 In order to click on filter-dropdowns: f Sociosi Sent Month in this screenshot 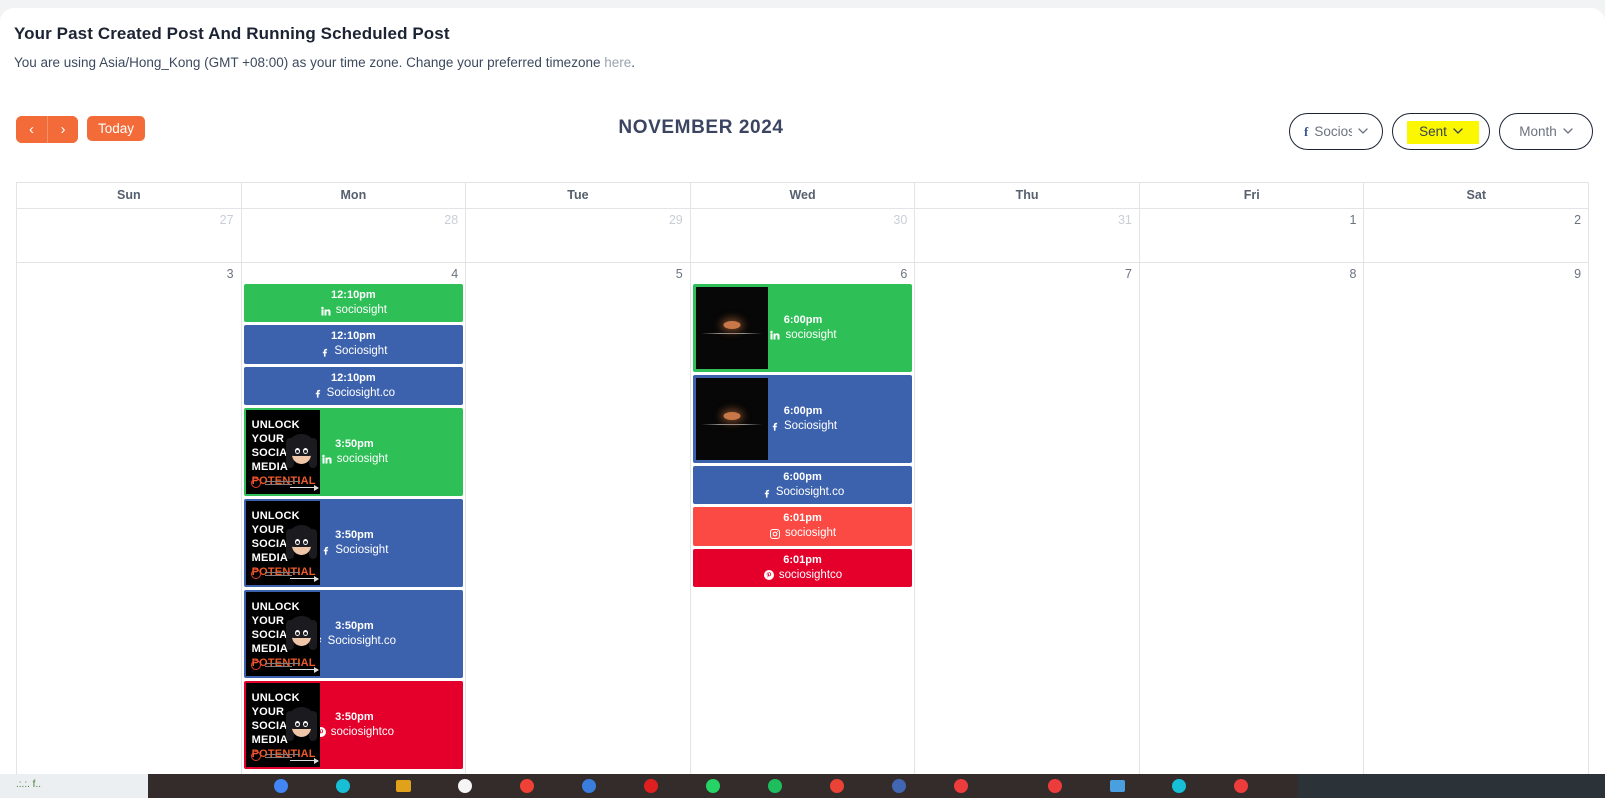, I will do `click(1441, 131)`.